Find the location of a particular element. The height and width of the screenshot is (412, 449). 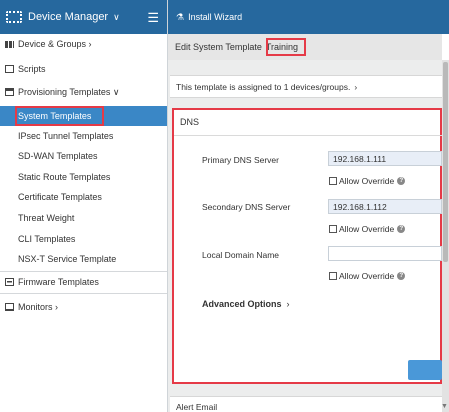

monitor-icon is located at coordinates (9, 307).